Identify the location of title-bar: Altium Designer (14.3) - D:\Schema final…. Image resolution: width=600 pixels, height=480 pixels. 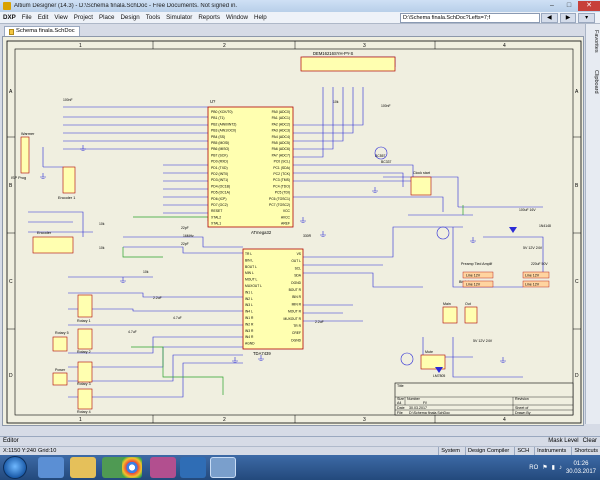
(300, 6).